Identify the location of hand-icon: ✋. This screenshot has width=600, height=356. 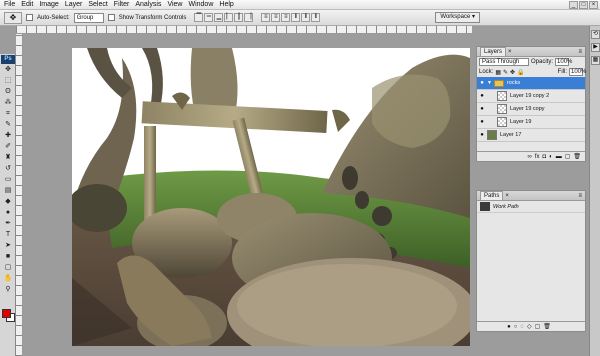
(8, 279).